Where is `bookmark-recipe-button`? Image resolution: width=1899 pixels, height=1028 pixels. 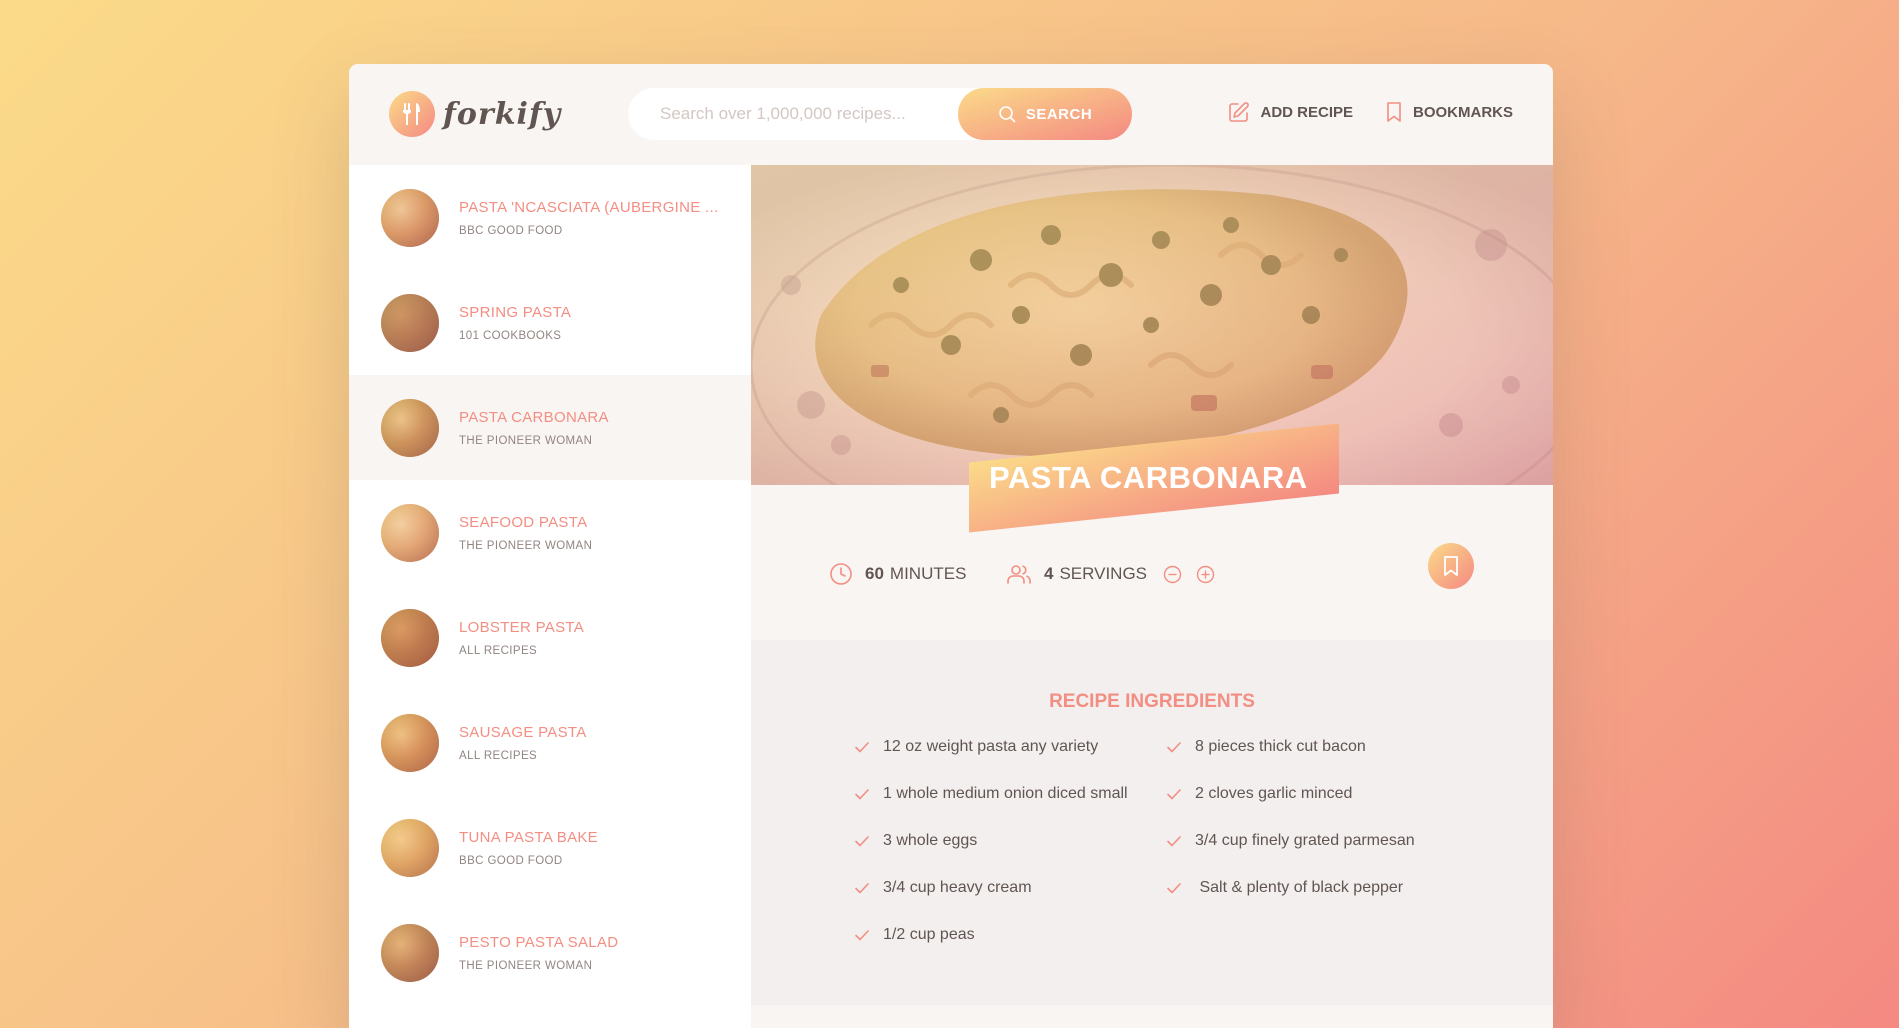 bookmark-recipe-button is located at coordinates (1451, 566).